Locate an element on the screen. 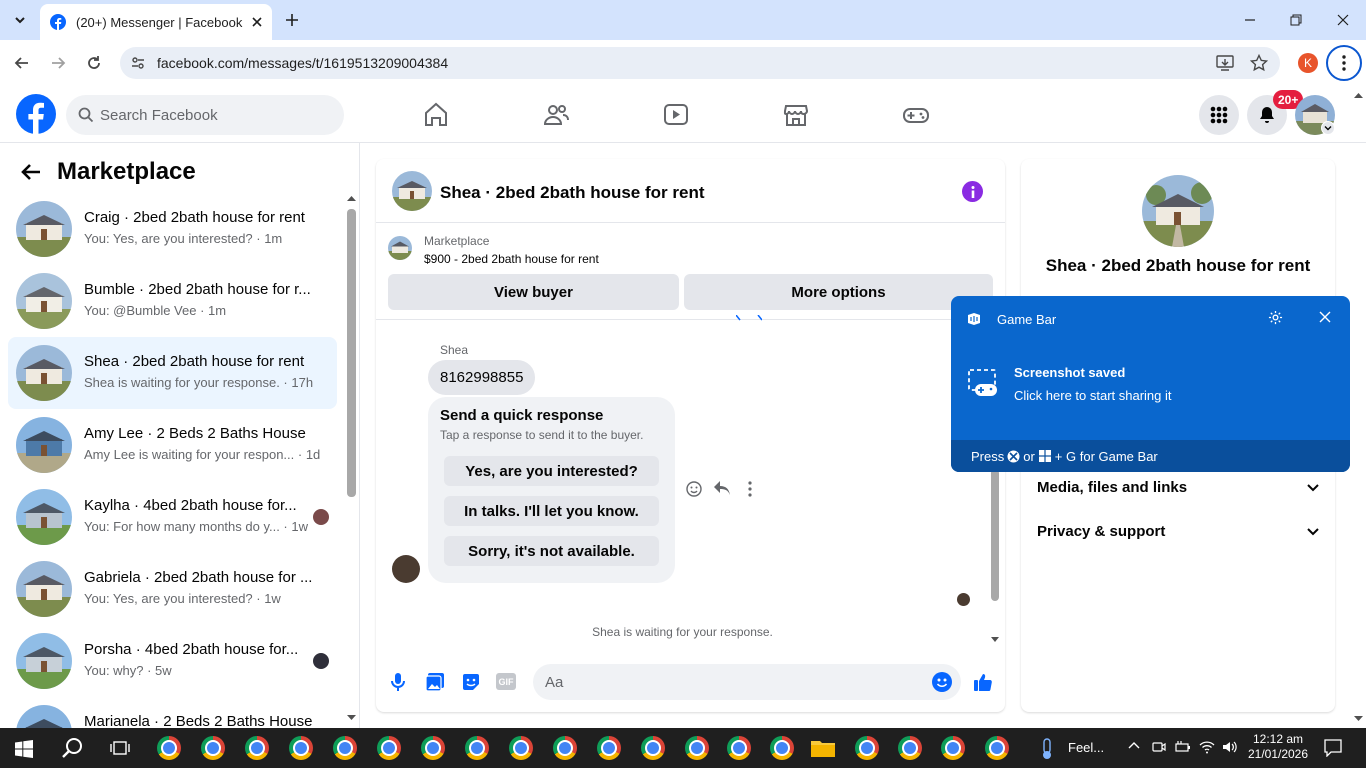  gaming-icon is located at coordinates (916, 115).